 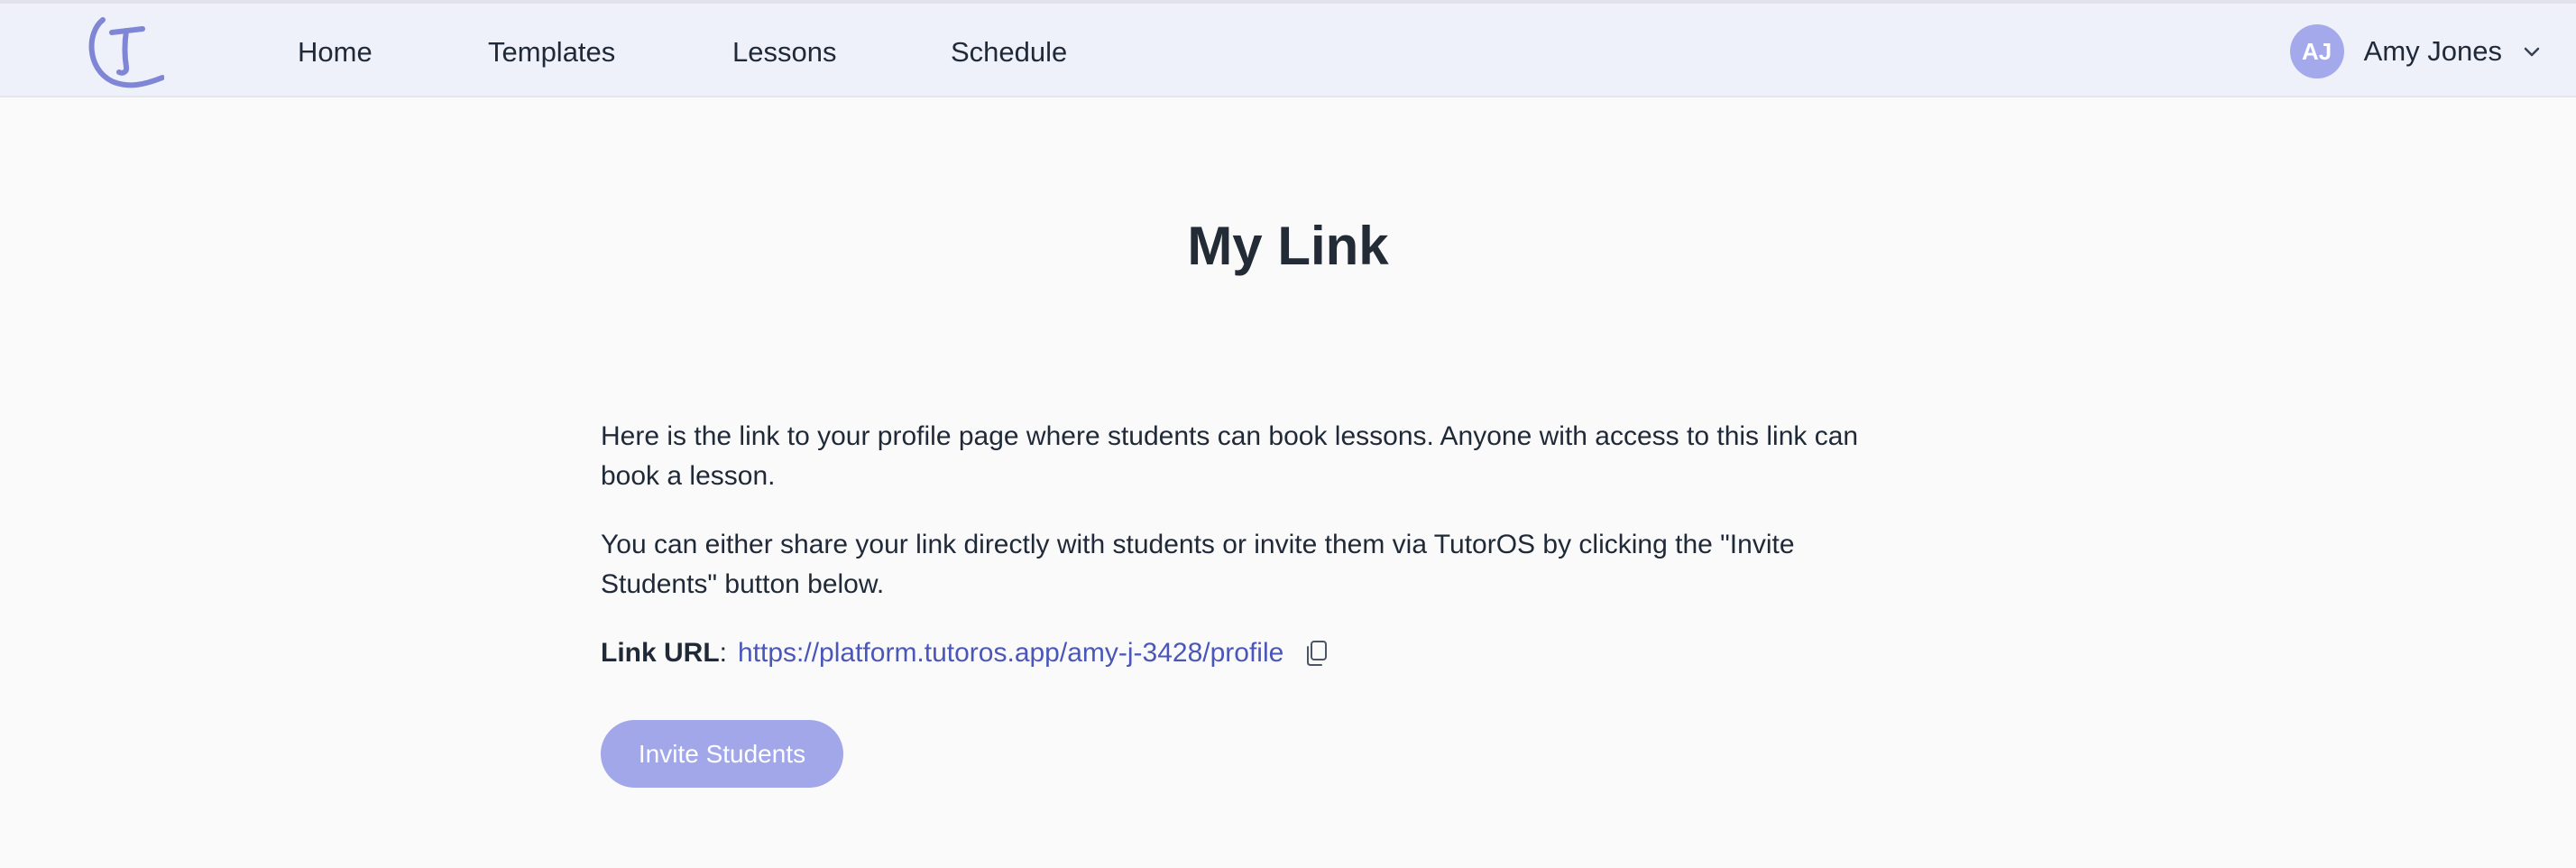 What do you see at coordinates (2316, 51) in the screenshot?
I see `avatar: AJ` at bounding box center [2316, 51].